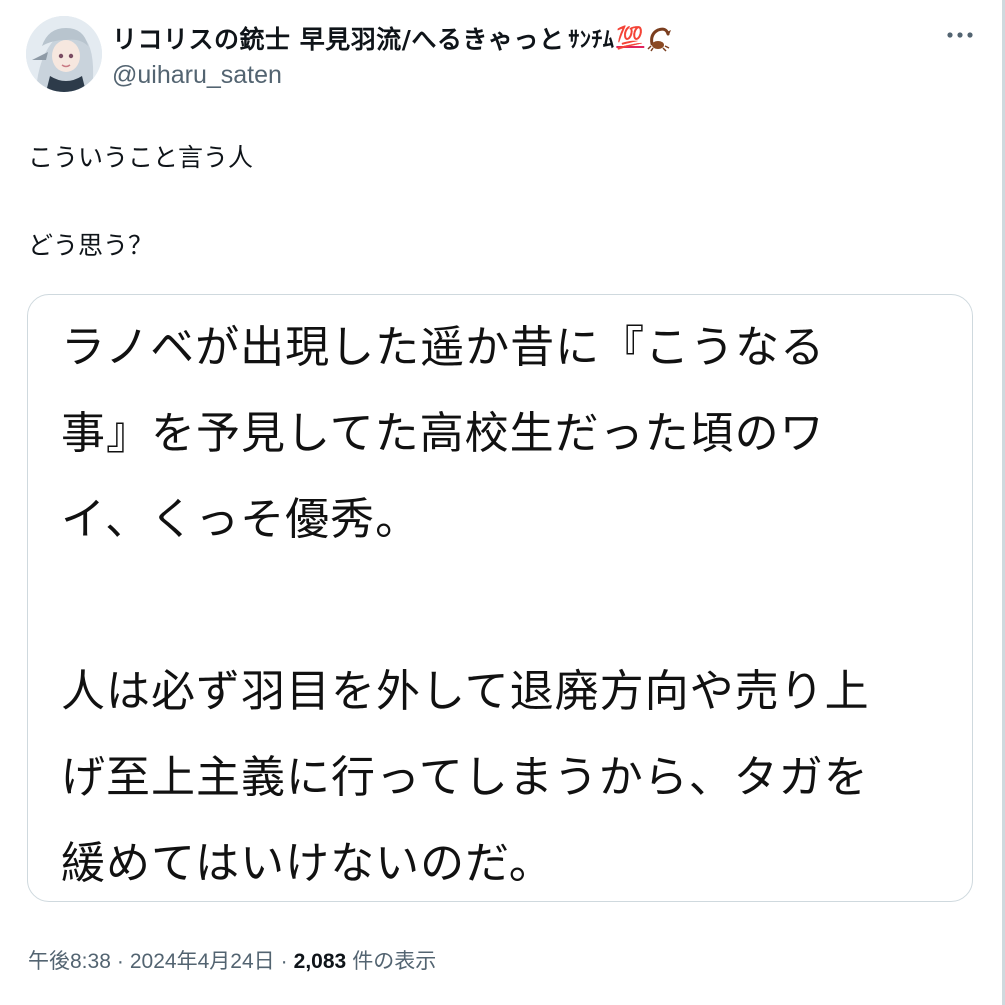 This screenshot has width=1005, height=1005. I want to click on name-emoji-text: ｻﾝﾁﾑ, so click(591, 40).